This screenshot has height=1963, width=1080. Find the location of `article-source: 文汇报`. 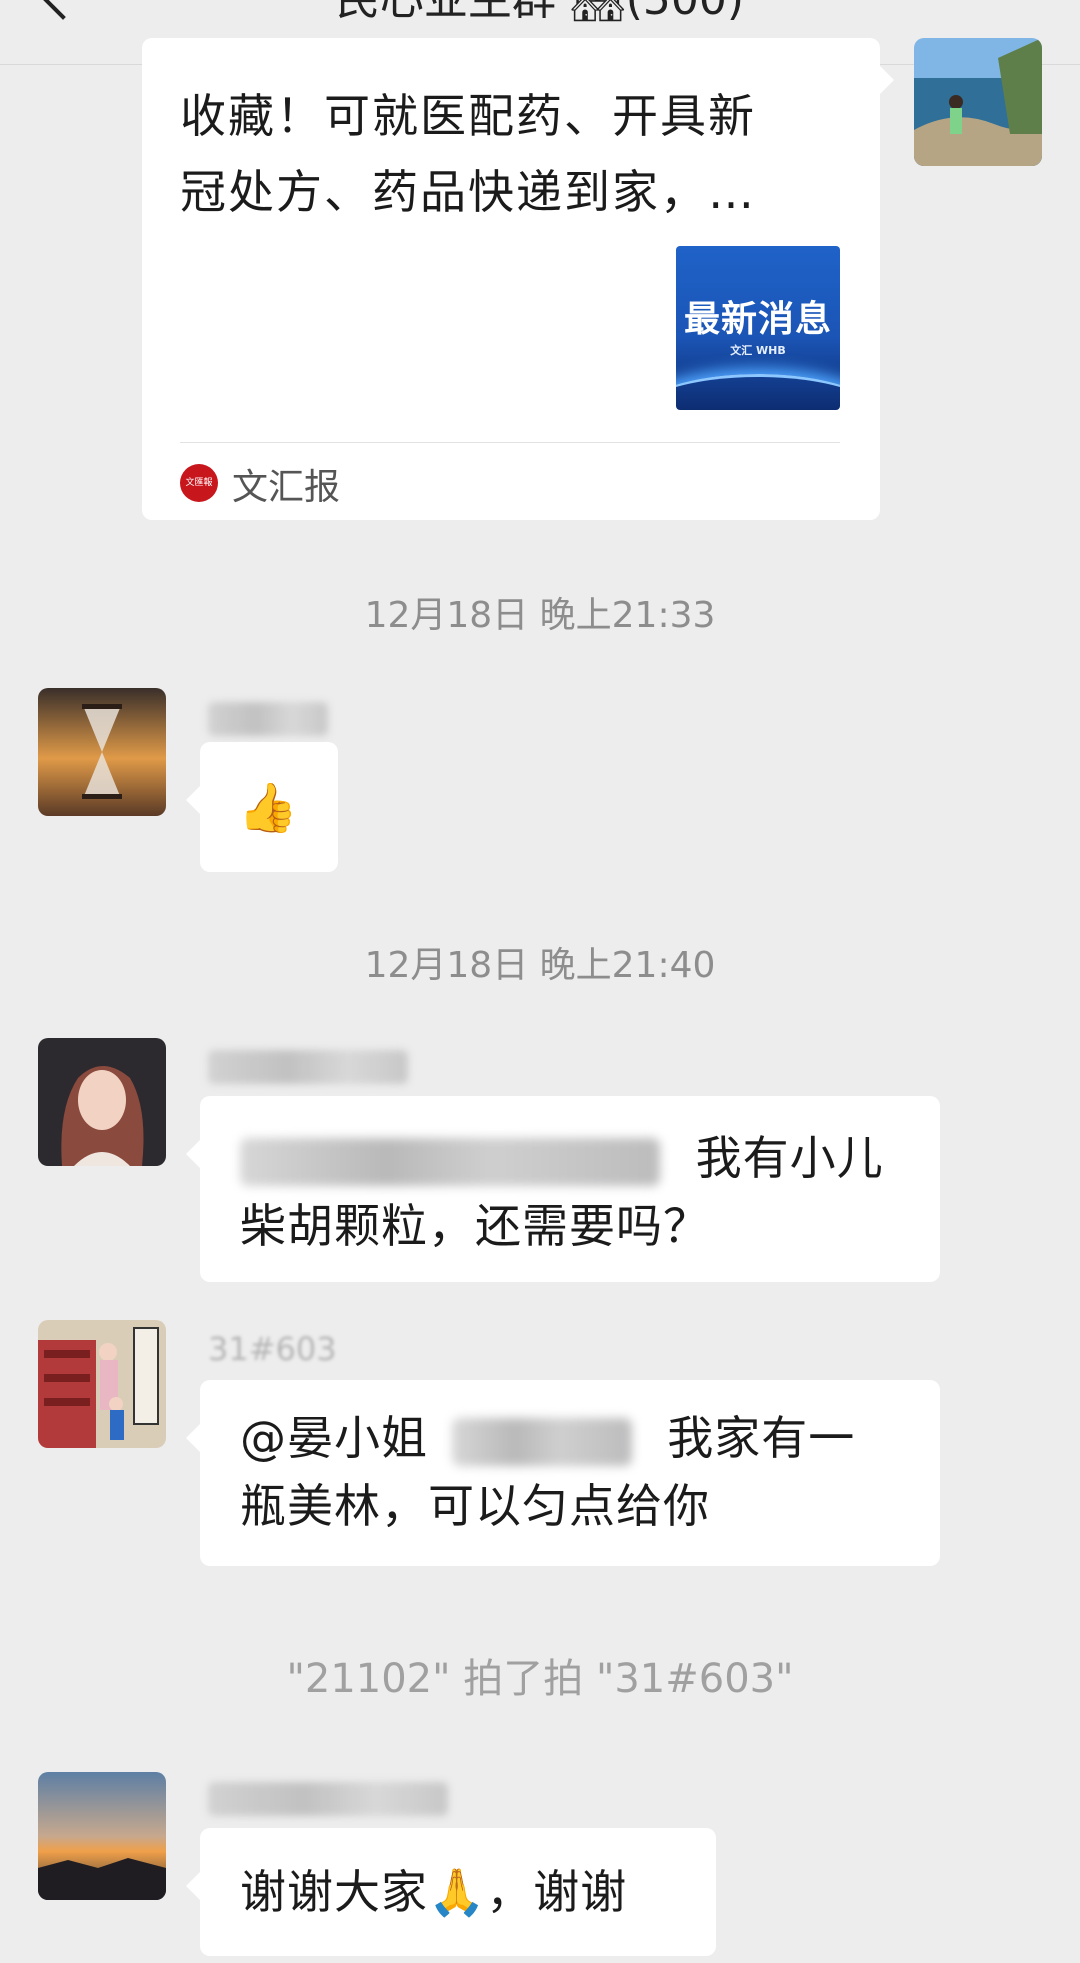

article-source: 文汇报 is located at coordinates (286, 487).